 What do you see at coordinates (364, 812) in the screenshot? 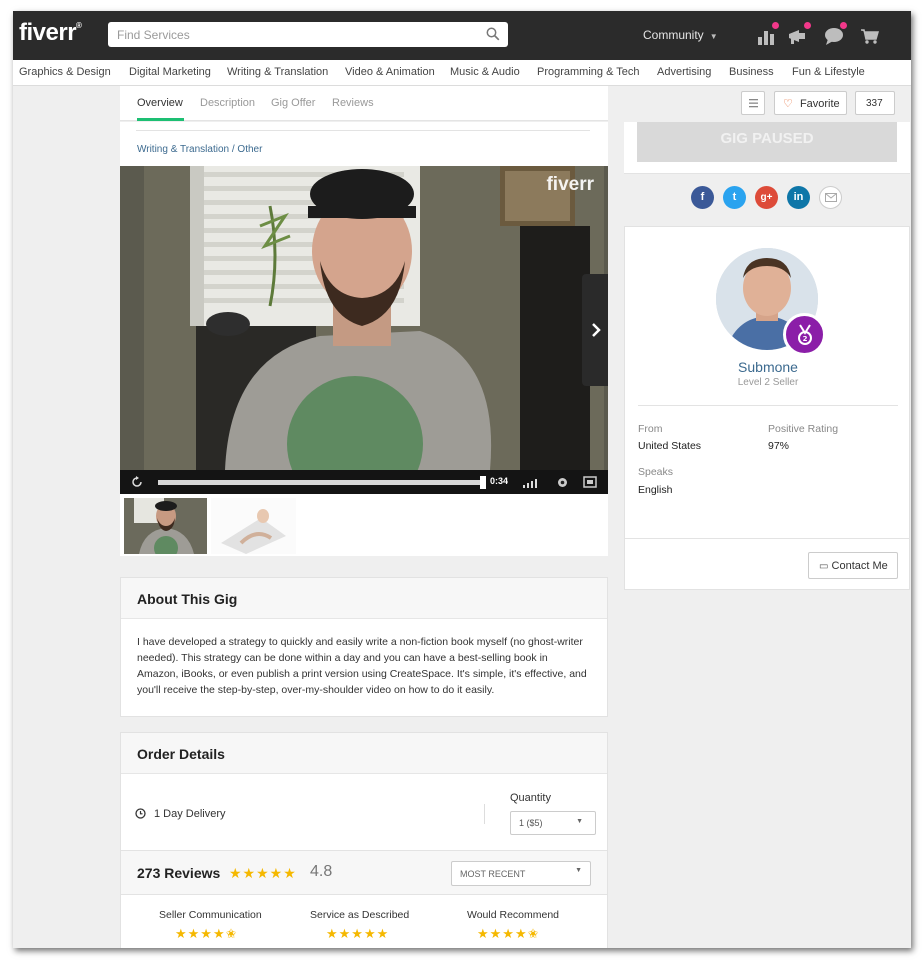
I see `order-options: 1 Day Delivery Quantity 1 ($5) ▼` at bounding box center [364, 812].